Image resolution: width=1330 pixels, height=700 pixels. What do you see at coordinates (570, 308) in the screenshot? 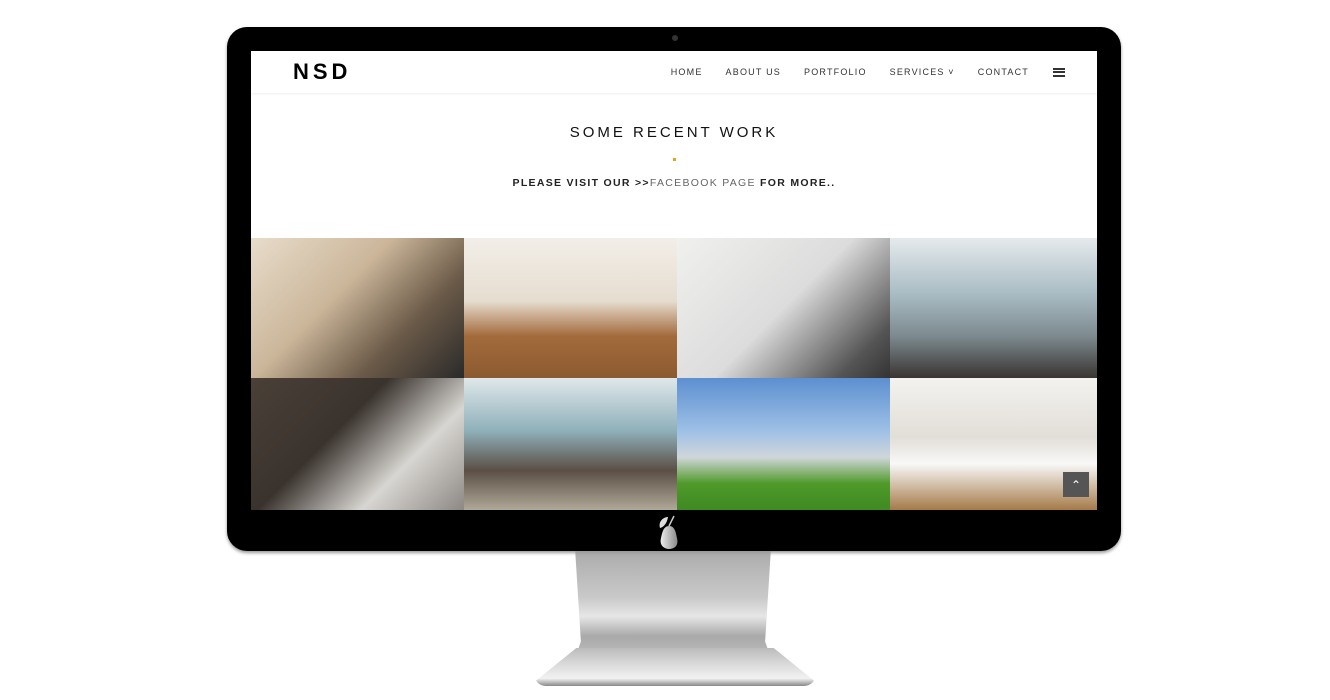
I see `gallery-image-bathroom-vanity` at bounding box center [570, 308].